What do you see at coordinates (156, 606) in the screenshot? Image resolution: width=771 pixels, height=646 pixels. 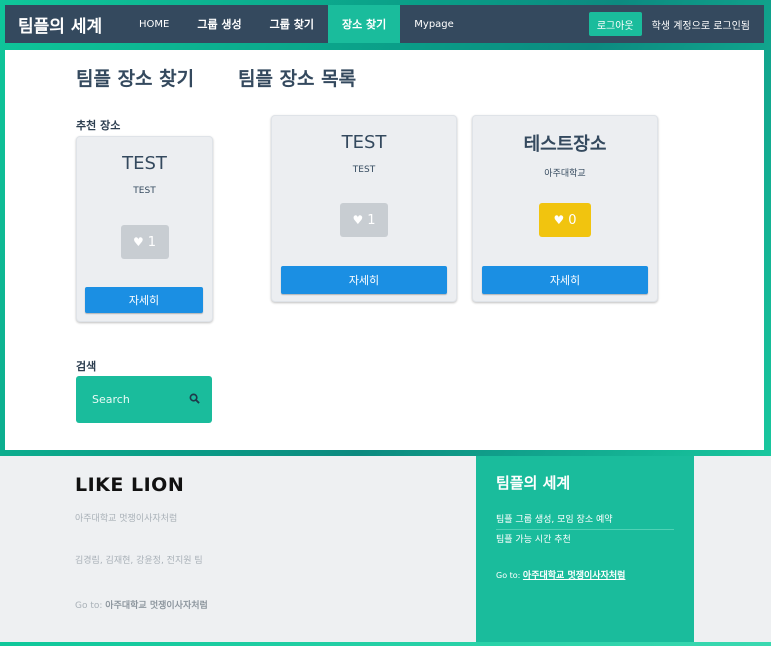 I see `footer-goto-link: 아주대학교 멋쟁이사자처럼` at bounding box center [156, 606].